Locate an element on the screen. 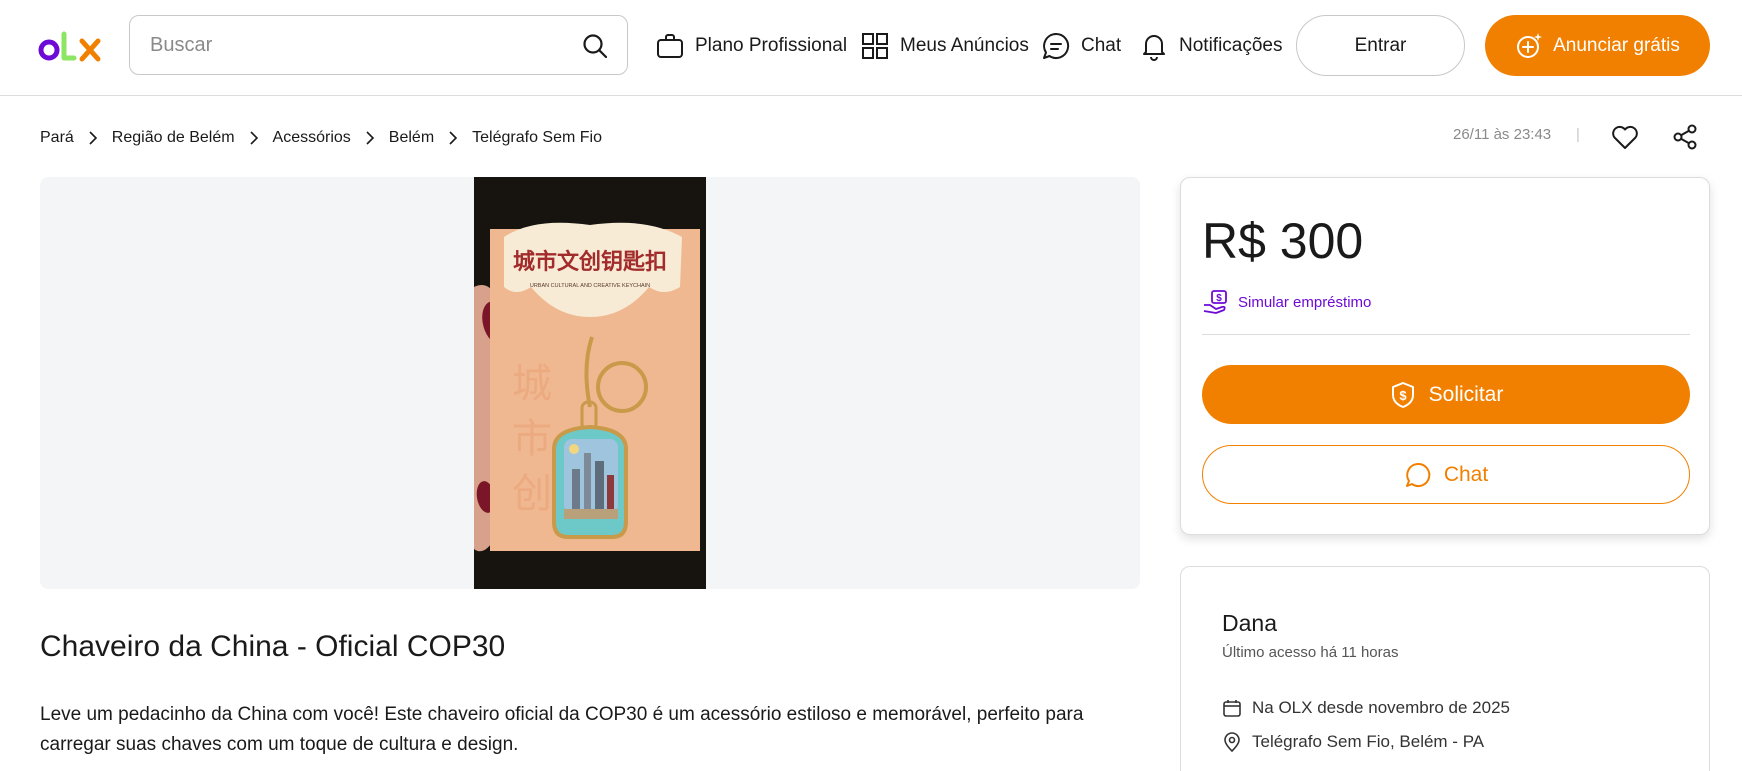 This screenshot has width=1742, height=771. nav-chat: Chat is located at coordinates (1081, 46).